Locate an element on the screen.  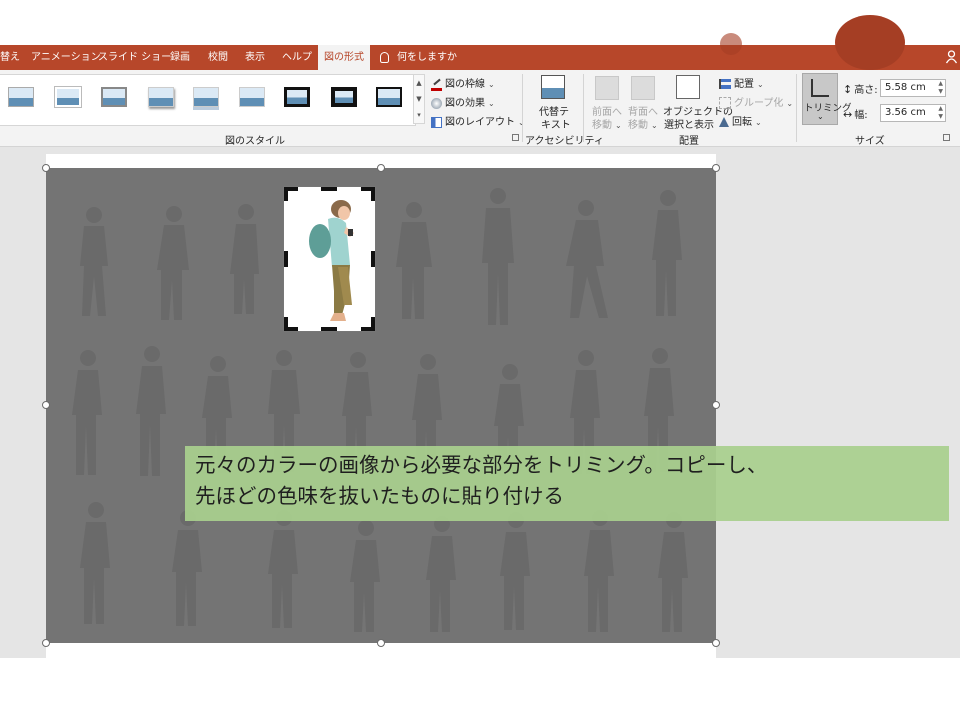
picture-border-button: 図の枠線 ⌄ is located at coordinates (463, 83).